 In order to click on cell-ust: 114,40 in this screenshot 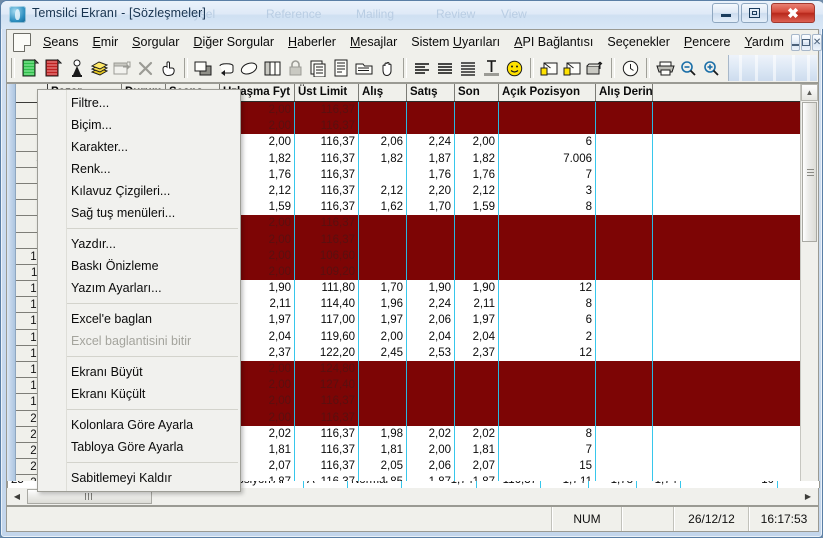, I will do `click(327, 304)`.